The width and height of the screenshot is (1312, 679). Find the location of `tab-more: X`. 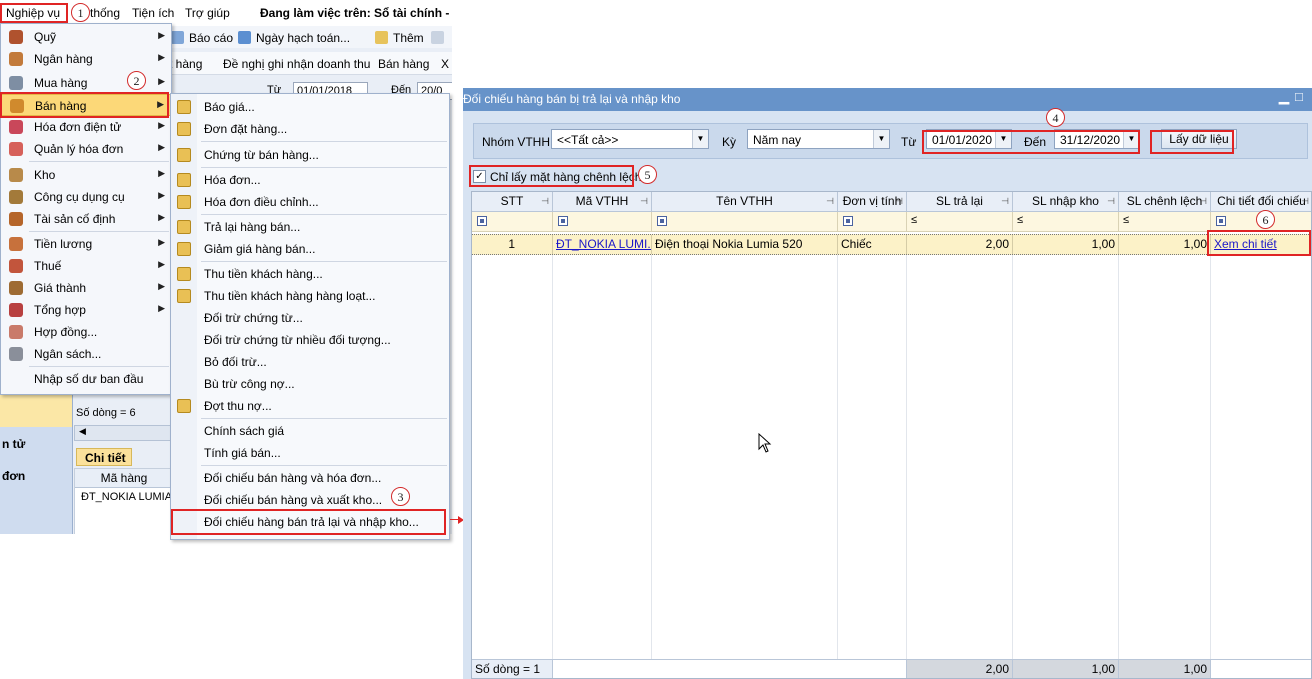

tab-more: X is located at coordinates (445, 64).